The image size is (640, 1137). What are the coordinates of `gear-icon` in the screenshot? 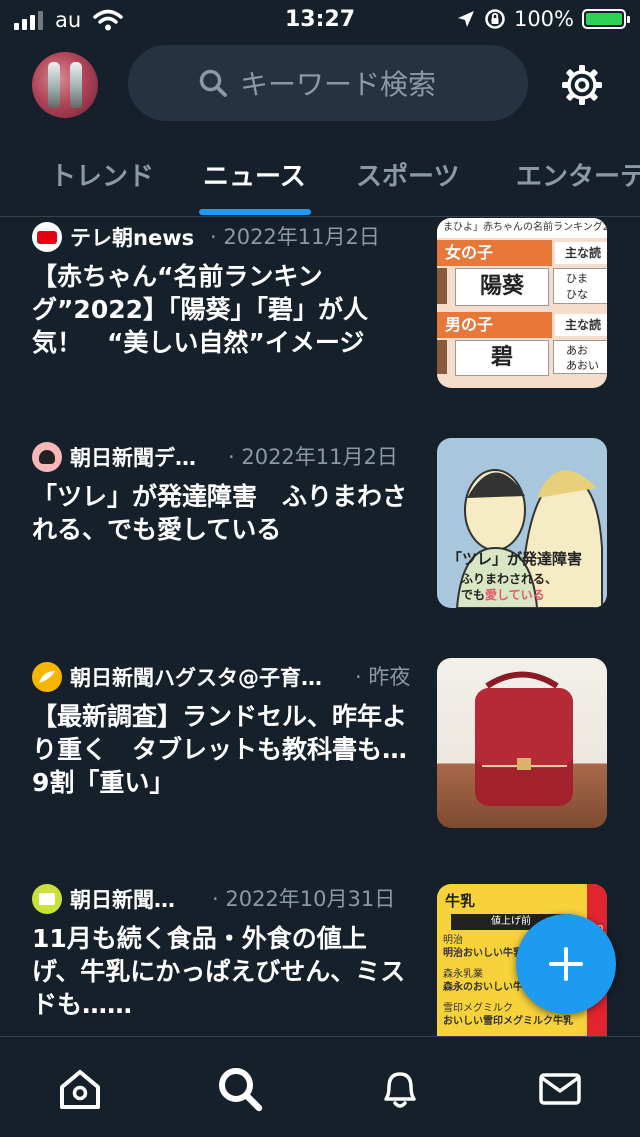 It's located at (582, 85).